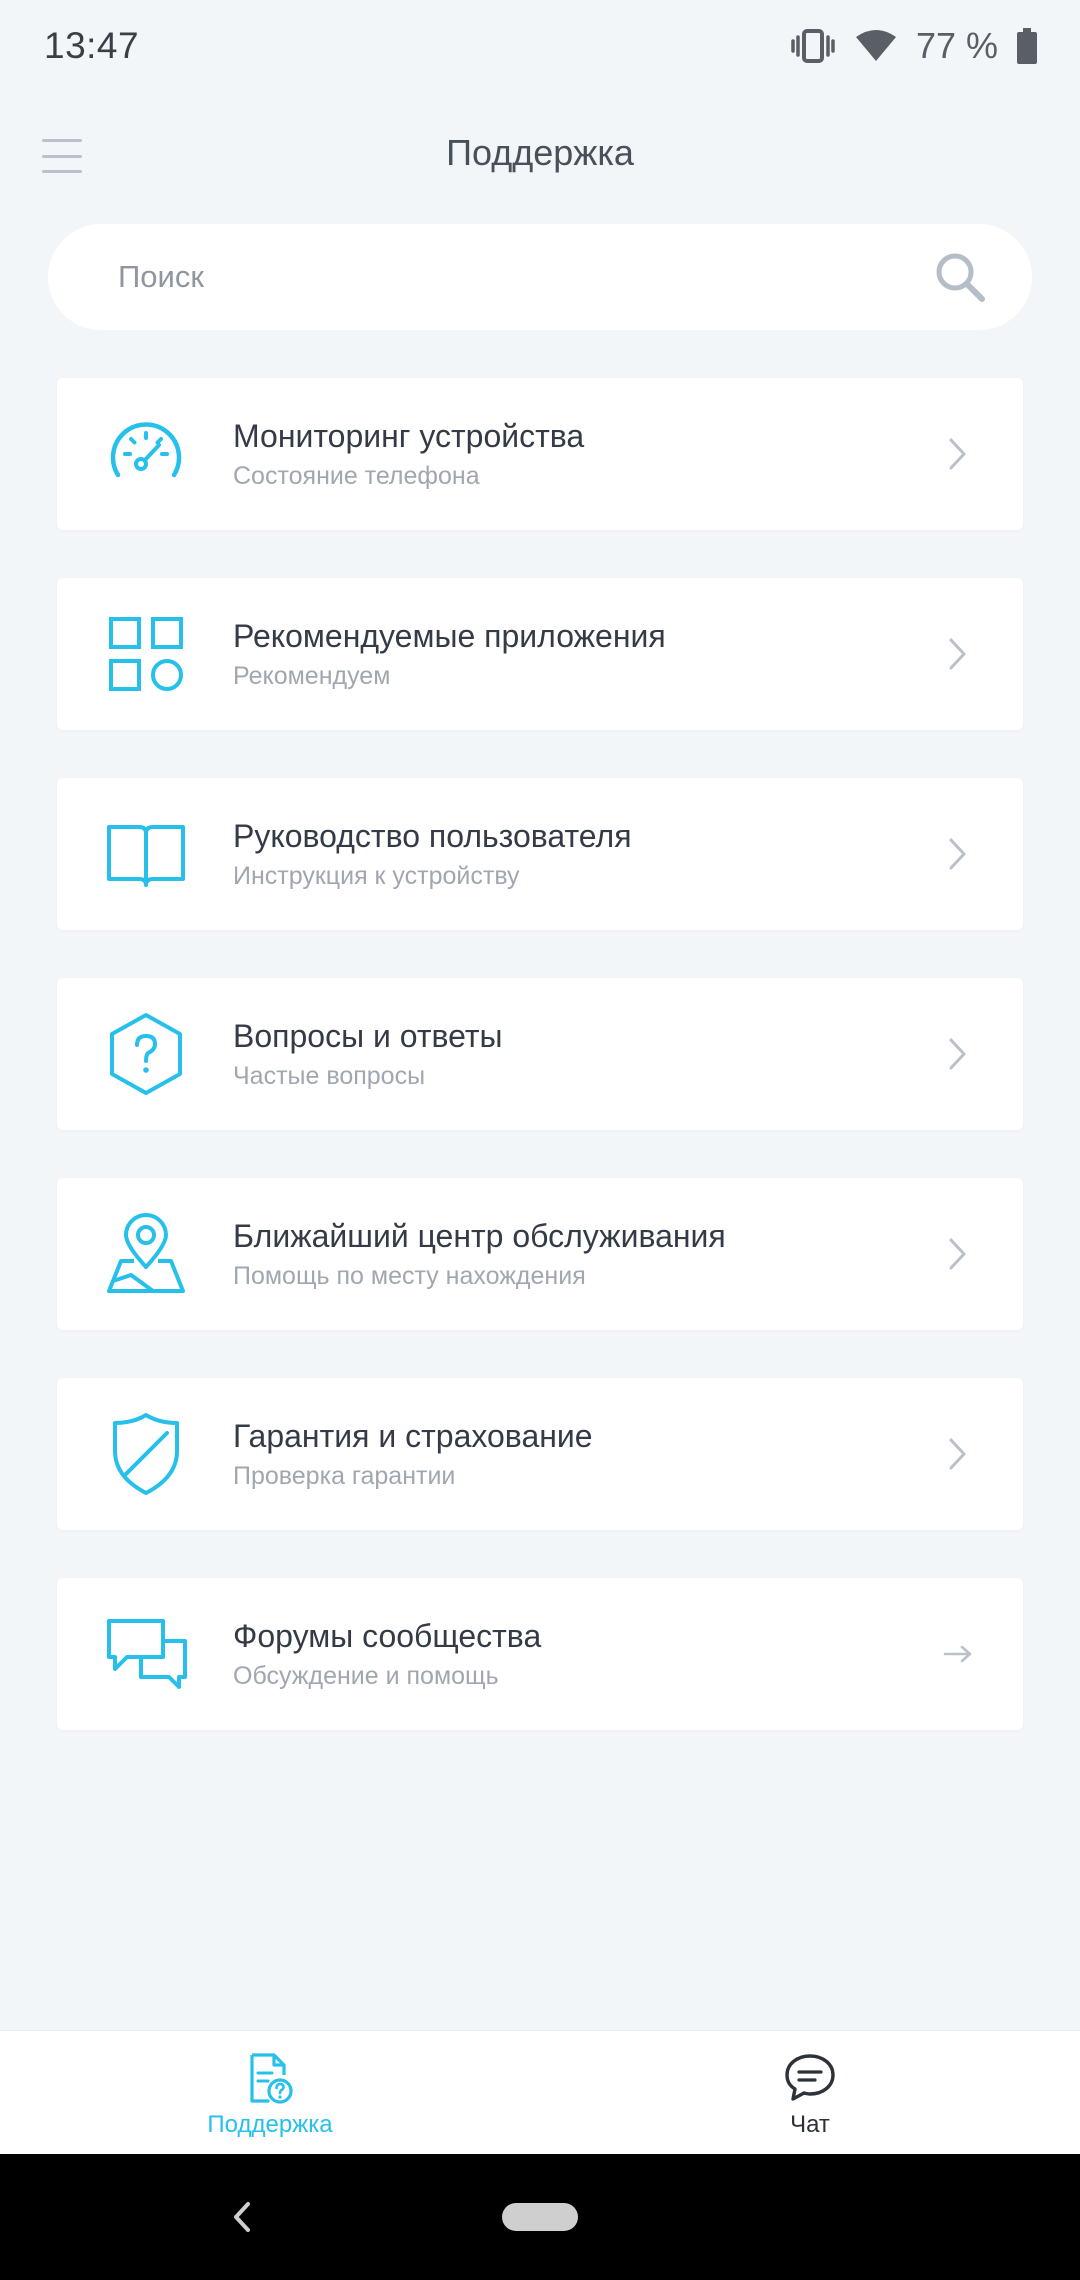 The height and width of the screenshot is (2280, 1080). Describe the element at coordinates (146, 654) in the screenshot. I see `apps-grid-icon` at that location.